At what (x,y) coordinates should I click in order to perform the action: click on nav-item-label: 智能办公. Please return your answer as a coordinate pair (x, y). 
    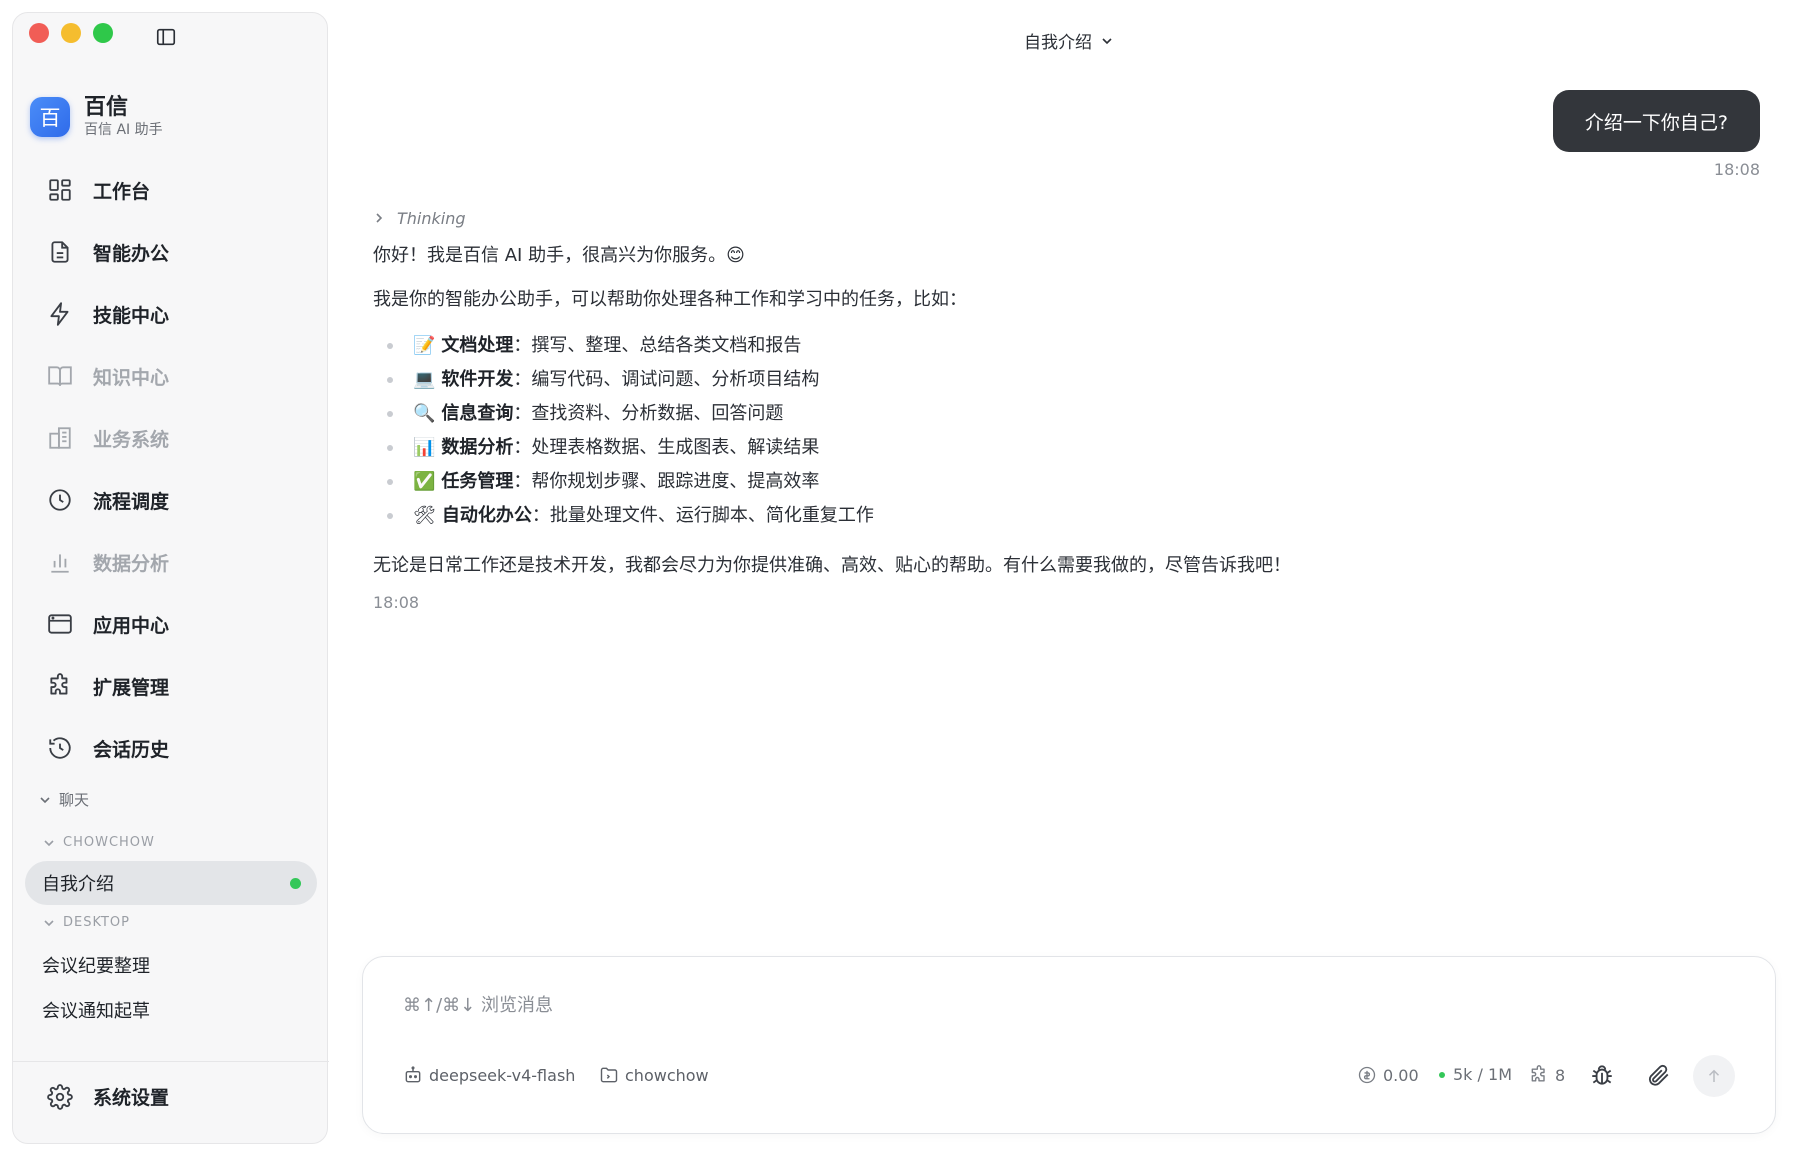
    Looking at the image, I should click on (131, 253).